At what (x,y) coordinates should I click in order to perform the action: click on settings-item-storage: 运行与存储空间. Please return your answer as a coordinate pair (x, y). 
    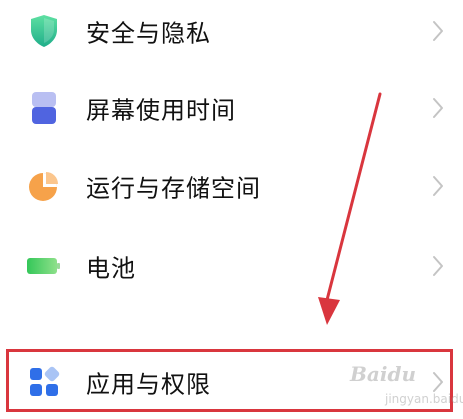
    Looking at the image, I should click on (231, 186).